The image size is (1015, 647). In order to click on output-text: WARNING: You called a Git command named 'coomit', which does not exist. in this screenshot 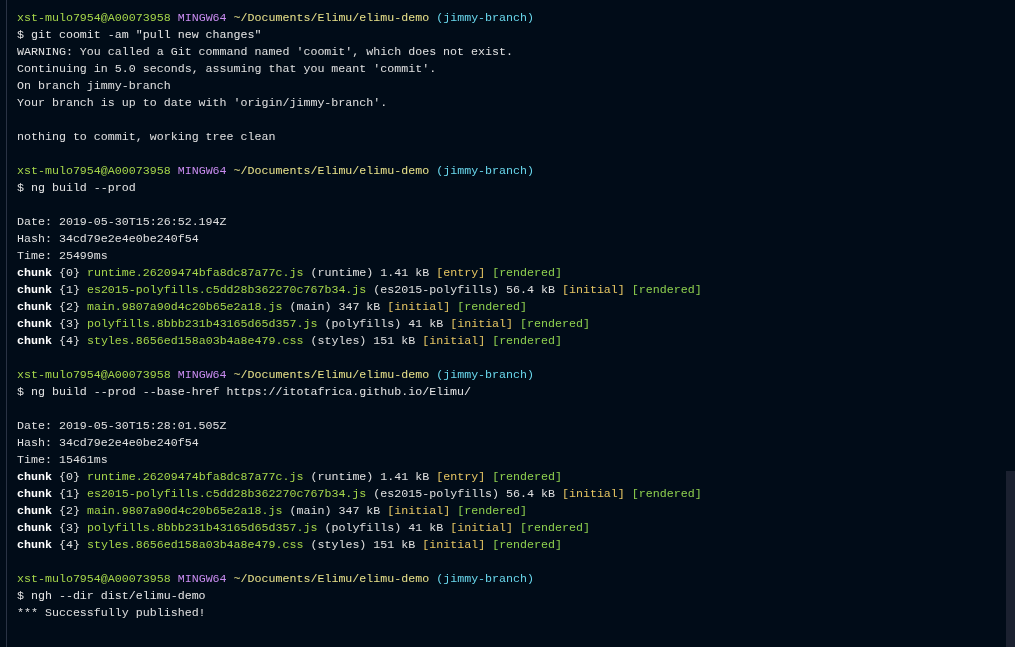, I will do `click(265, 52)`.